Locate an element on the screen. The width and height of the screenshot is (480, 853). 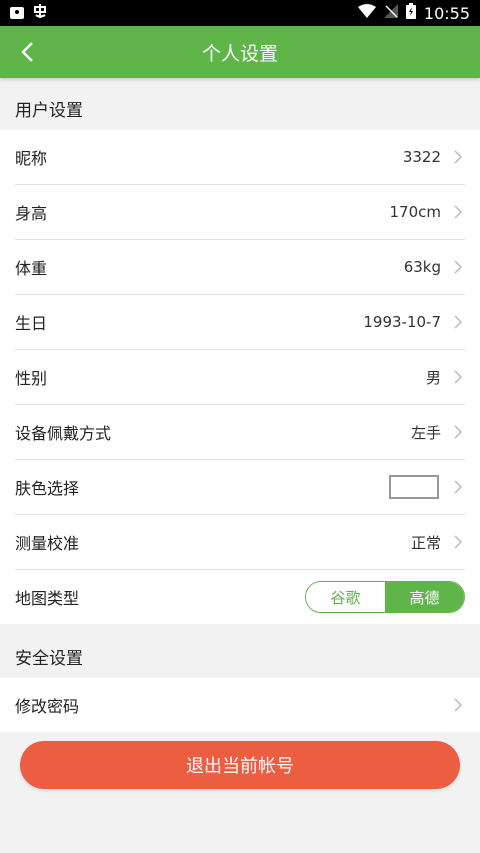
gender-row: 性别 男 is located at coordinates (240, 377).